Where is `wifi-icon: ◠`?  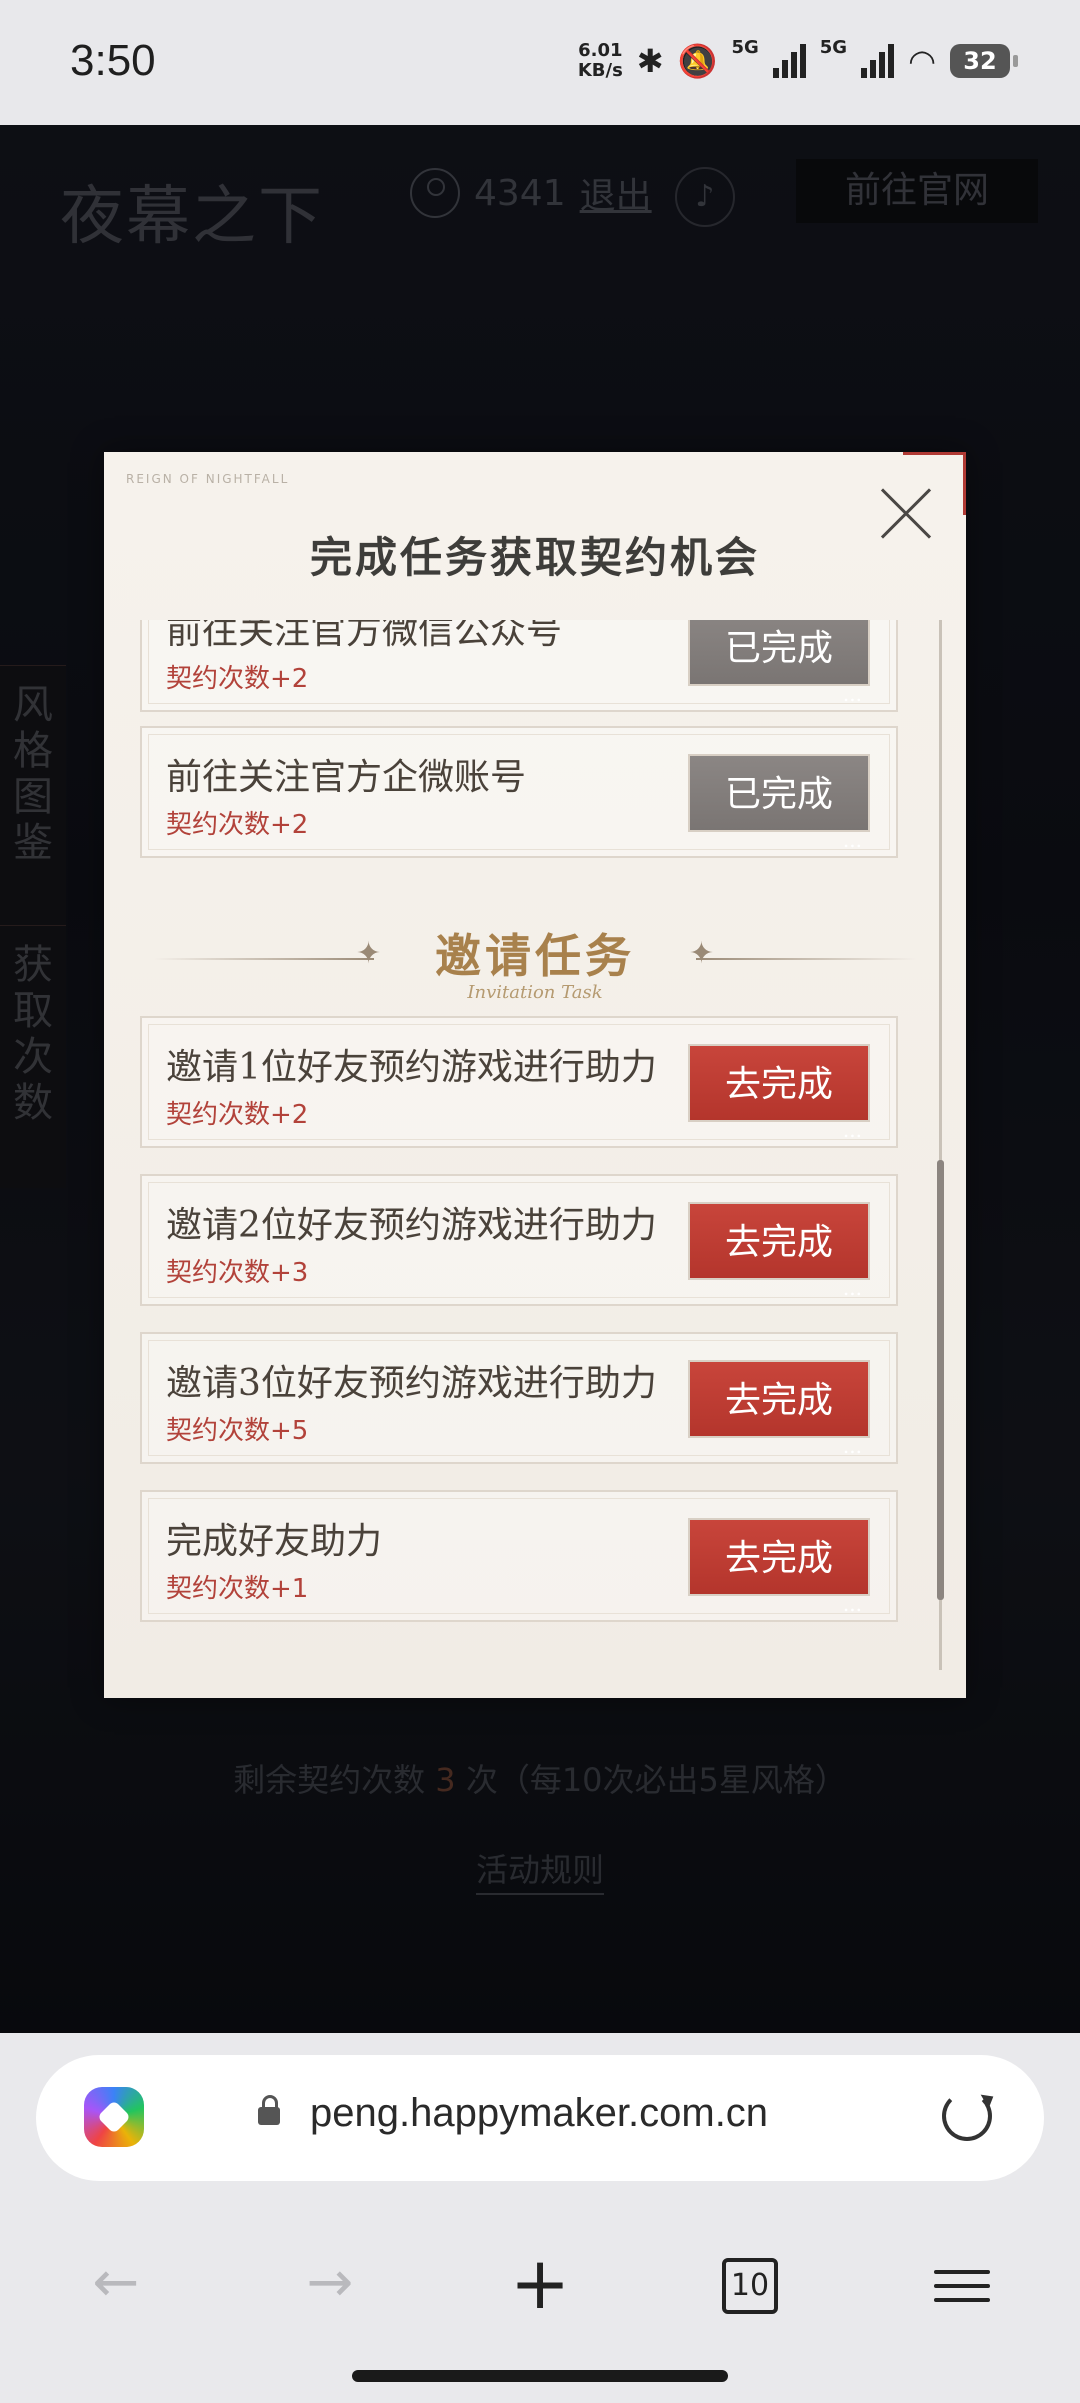 wifi-icon: ◠ is located at coordinates (922, 61).